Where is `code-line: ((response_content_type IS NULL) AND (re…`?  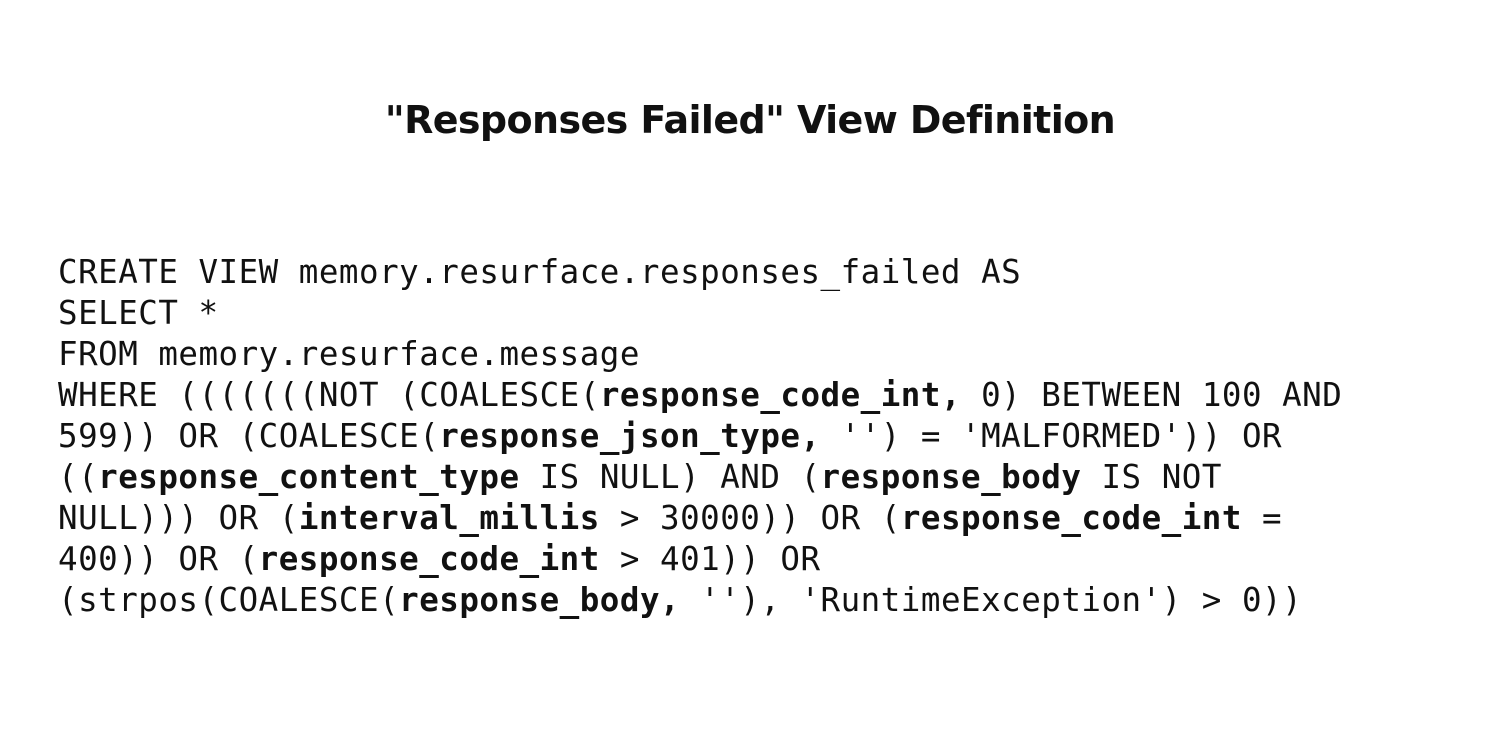 code-line: ((response_content_type IS NULL) AND (re… is located at coordinates (768, 477).